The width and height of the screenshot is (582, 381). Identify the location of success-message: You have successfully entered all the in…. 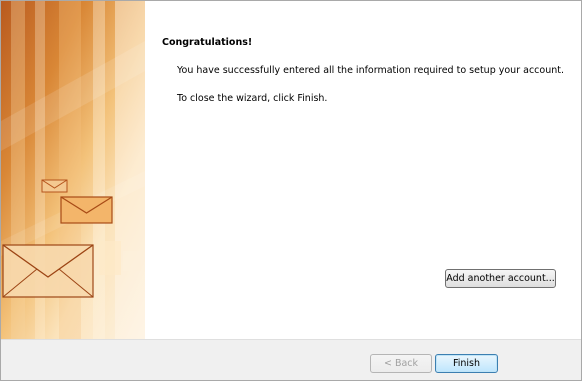
(370, 70).